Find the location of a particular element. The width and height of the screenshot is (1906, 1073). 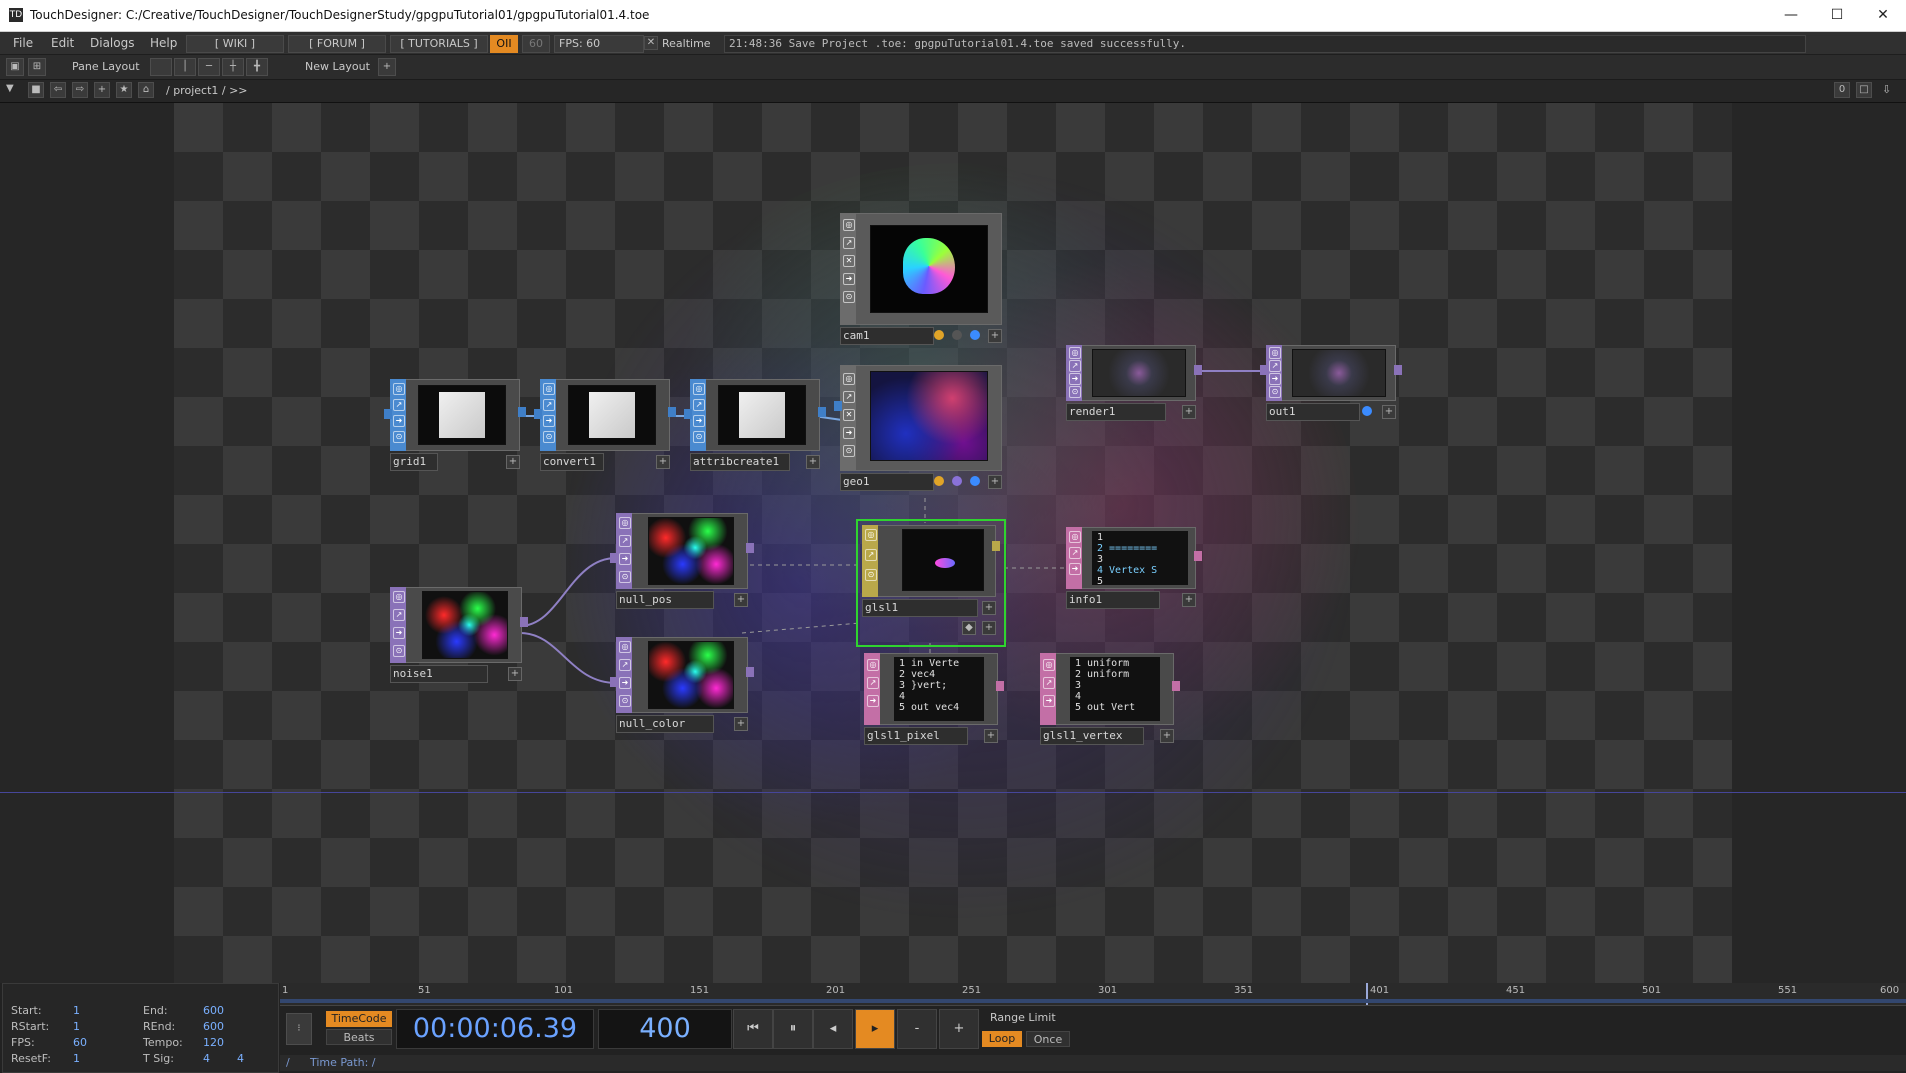

back-arrow-icon: ⇦ is located at coordinates (58, 90).